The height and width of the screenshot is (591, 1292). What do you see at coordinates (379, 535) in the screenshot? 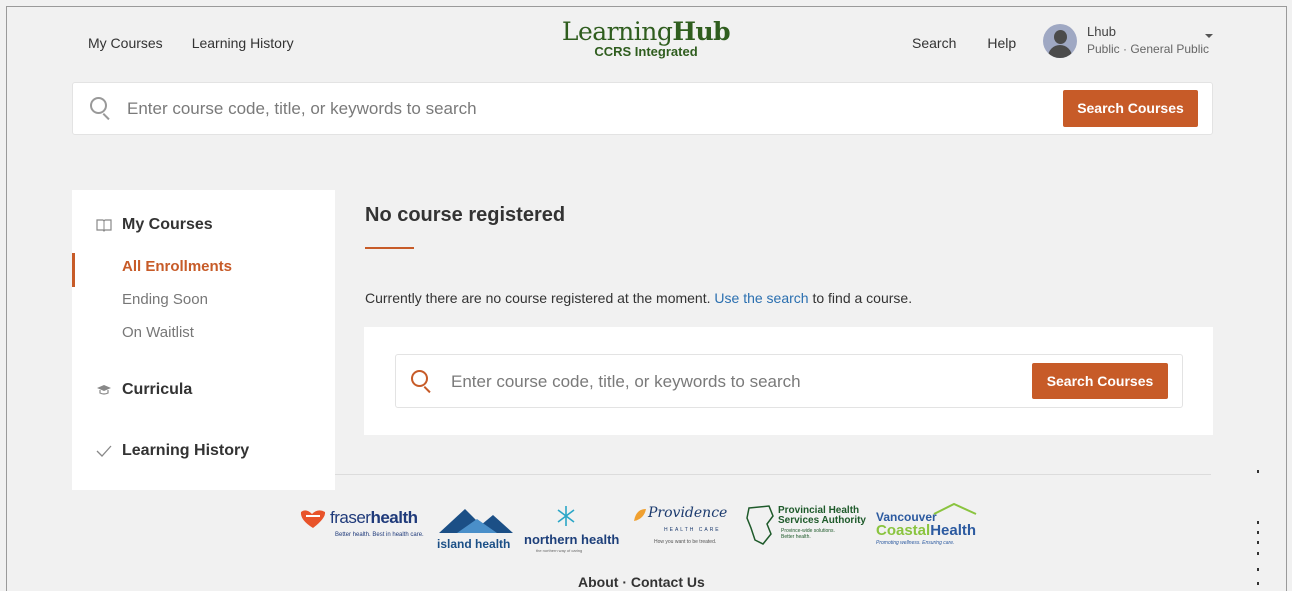
I see `fraser-health-tagline: Better health. Best in health care.` at bounding box center [379, 535].